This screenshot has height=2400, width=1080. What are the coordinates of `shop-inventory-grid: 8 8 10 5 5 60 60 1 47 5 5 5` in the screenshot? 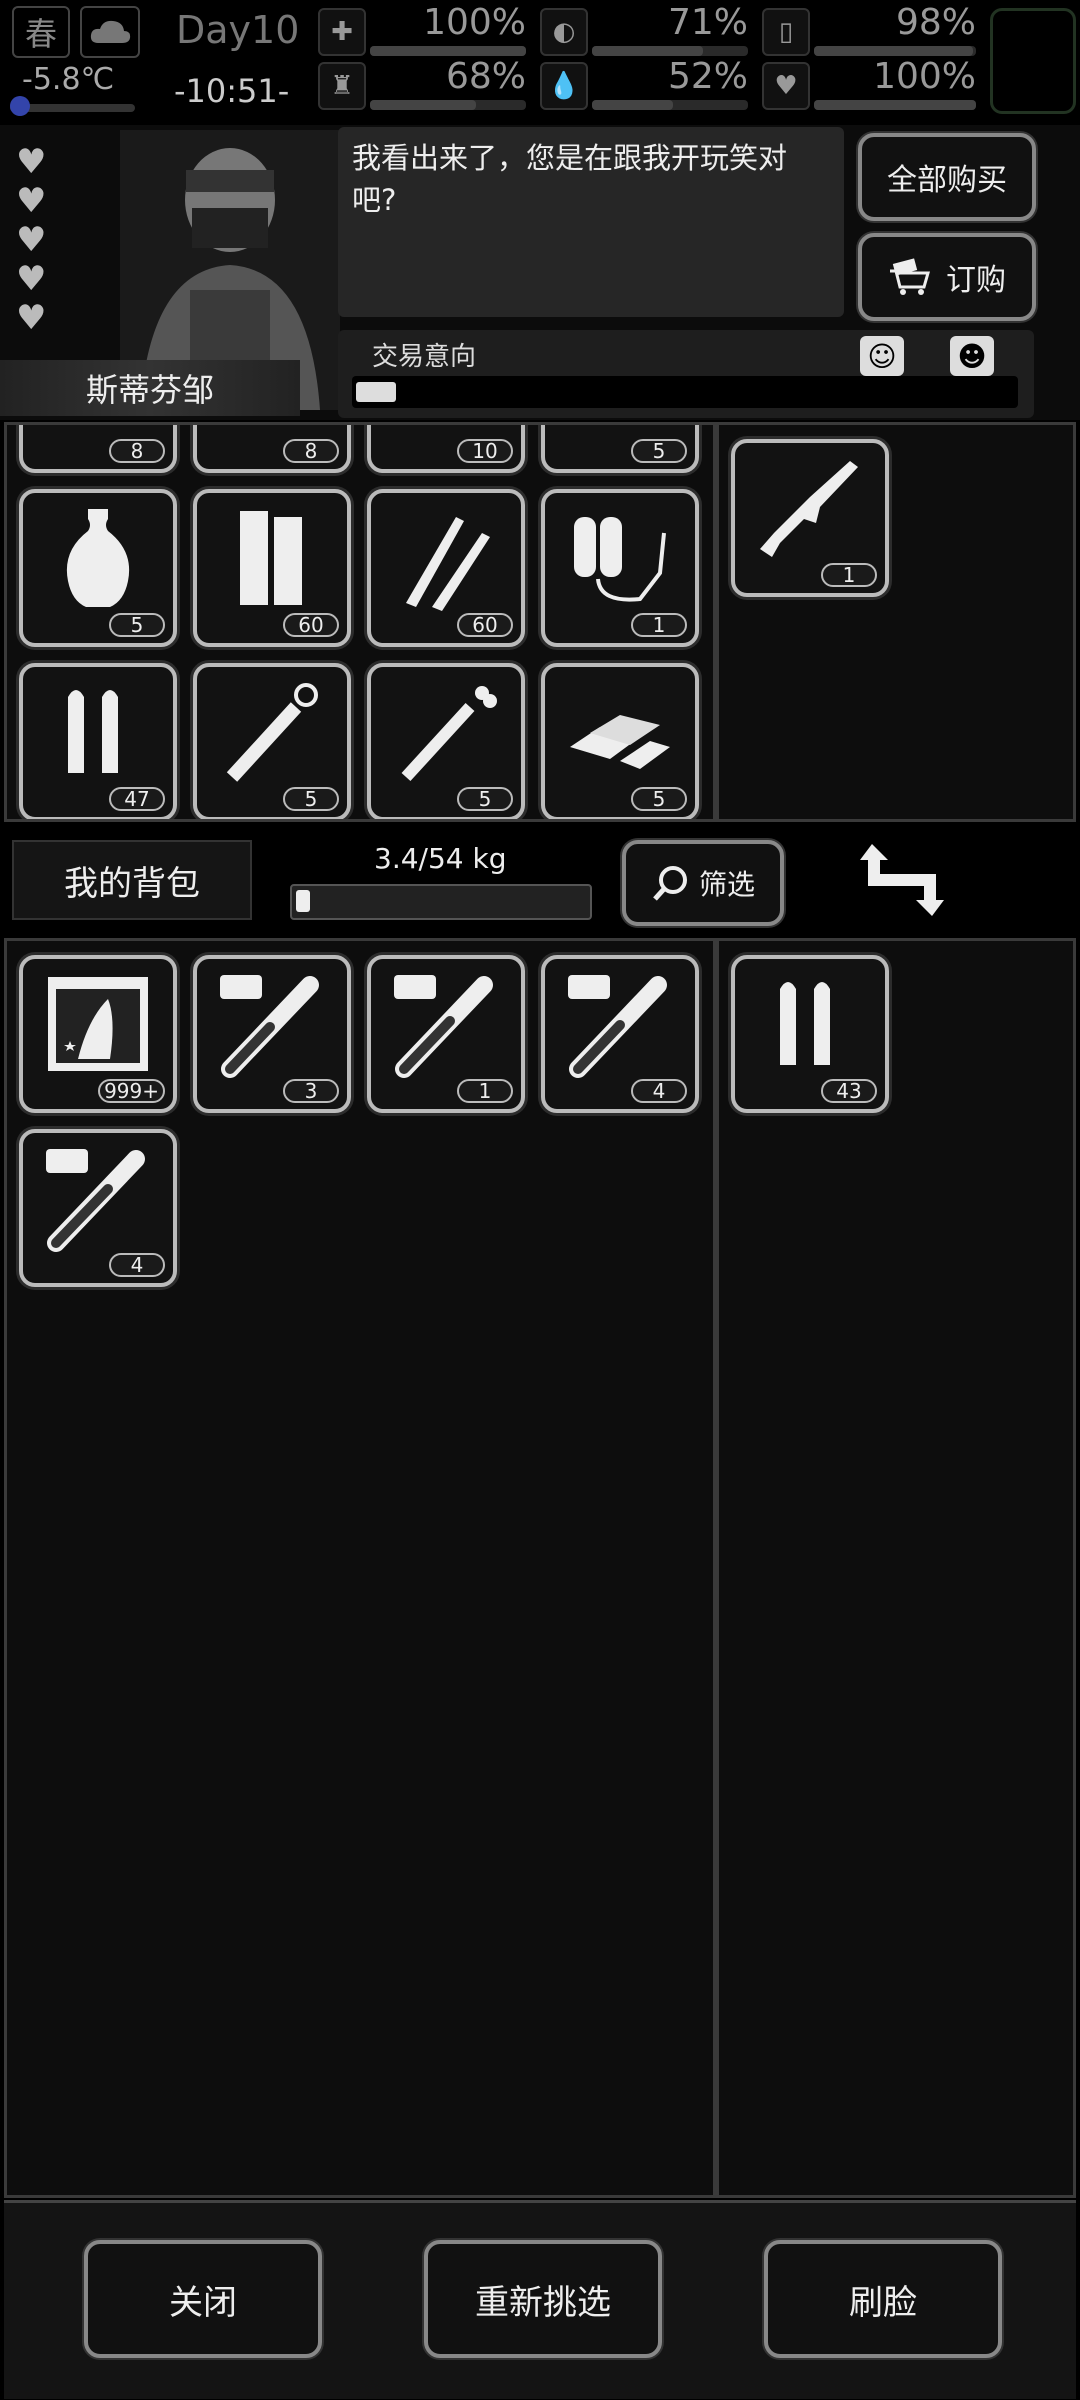 It's located at (360, 622).